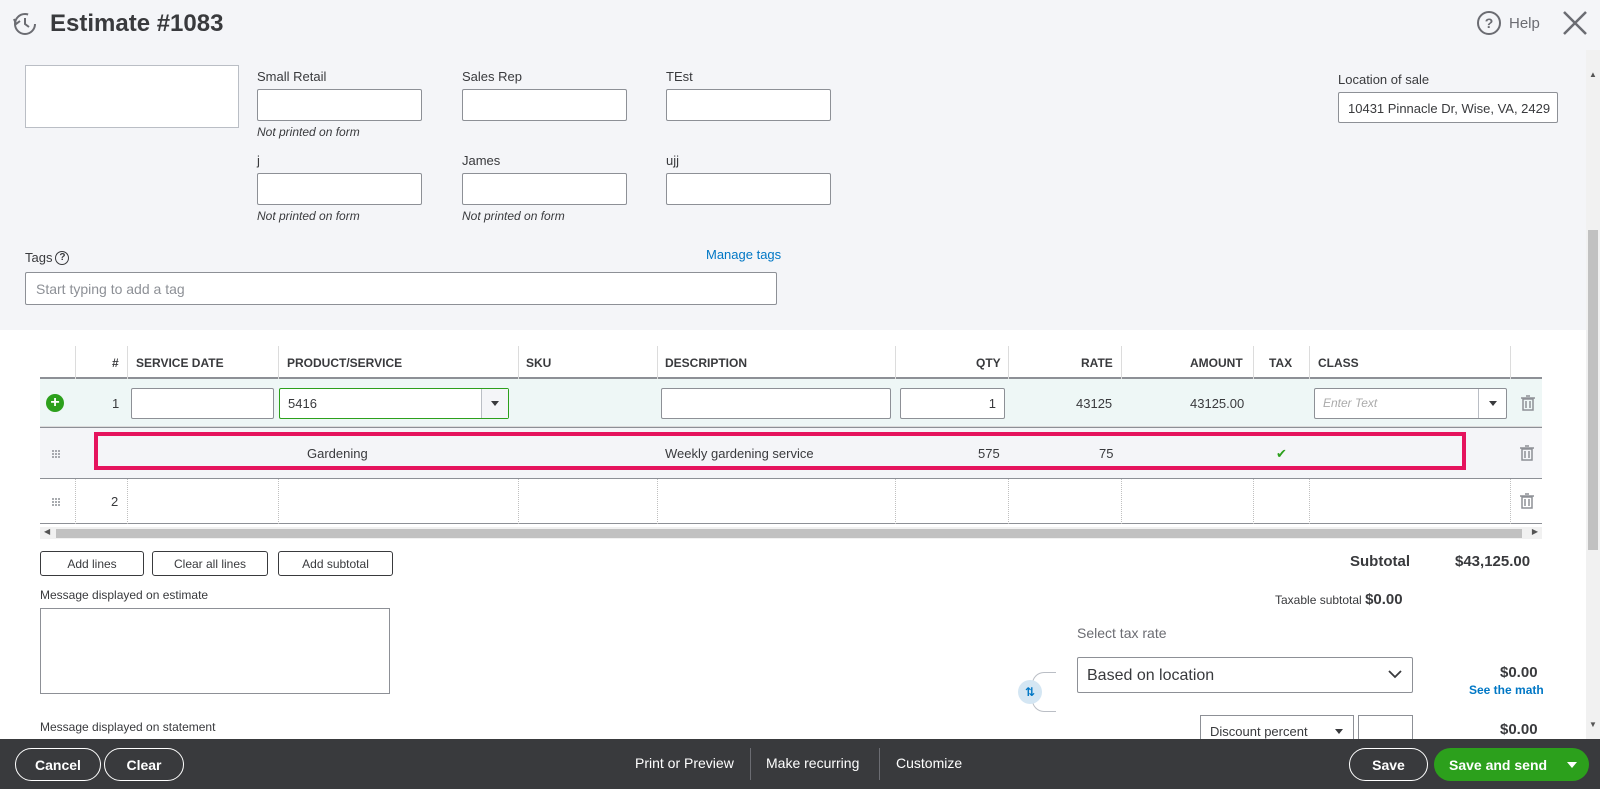  What do you see at coordinates (1410, 403) in the screenshot?
I see `class-select: Enter Text` at bounding box center [1410, 403].